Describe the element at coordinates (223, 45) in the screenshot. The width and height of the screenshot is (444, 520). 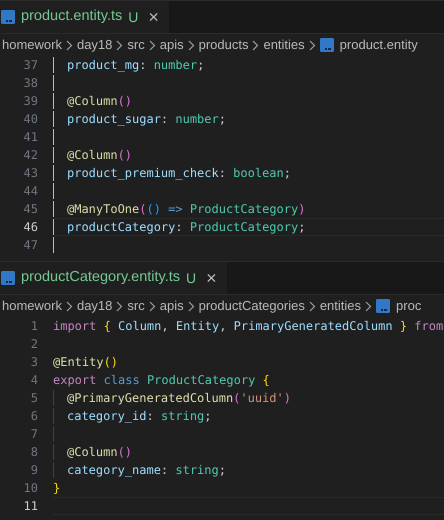
I see `breadcrumb-item: products` at that location.